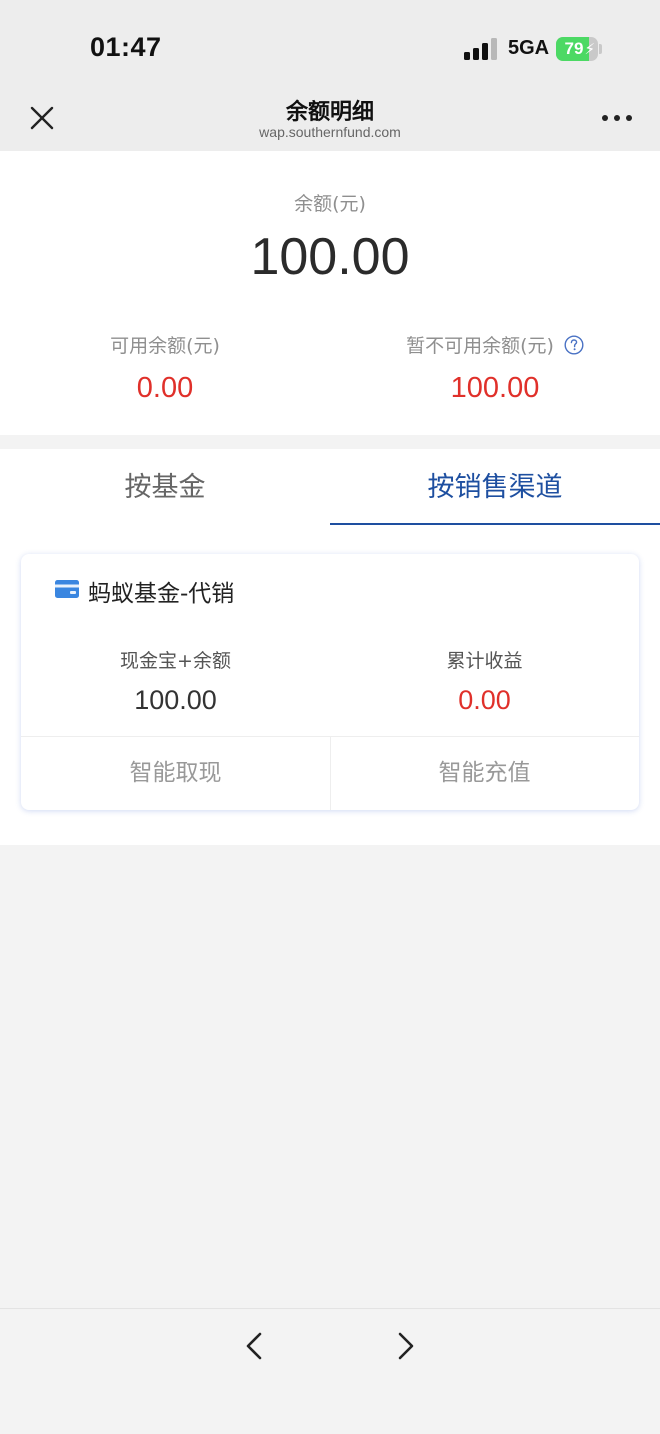 The width and height of the screenshot is (660, 1434). Describe the element at coordinates (175, 773) in the screenshot. I see `smart-withdraw-button: 智能取现` at that location.